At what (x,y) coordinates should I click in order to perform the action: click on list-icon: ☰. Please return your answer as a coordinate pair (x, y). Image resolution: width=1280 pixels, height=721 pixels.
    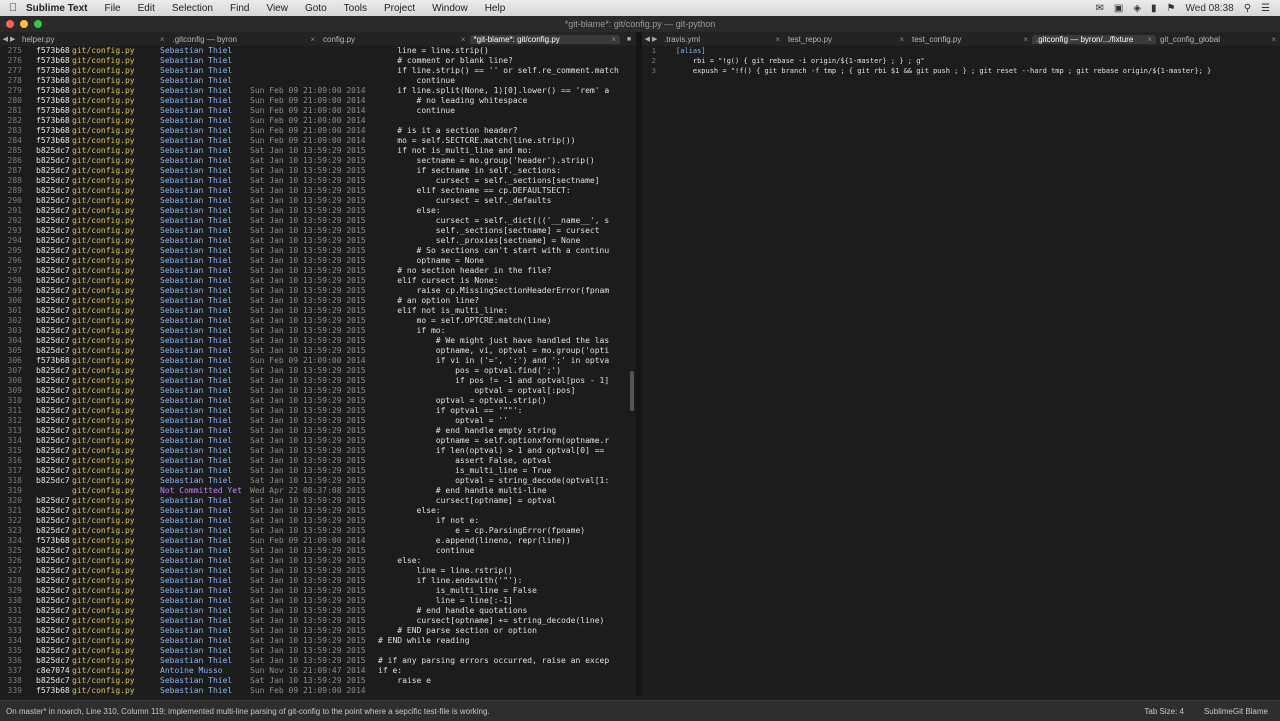
    Looking at the image, I should click on (1265, 8).